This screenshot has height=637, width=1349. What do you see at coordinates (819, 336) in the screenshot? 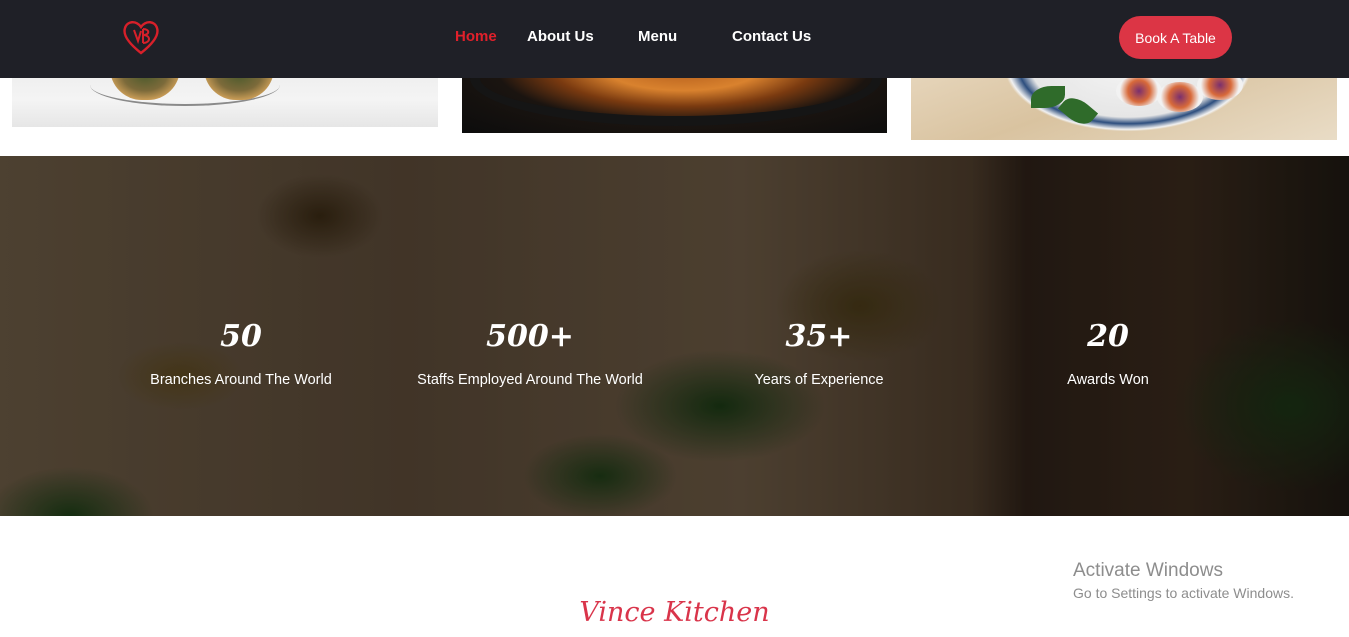
I see `stat-value: 35+` at bounding box center [819, 336].